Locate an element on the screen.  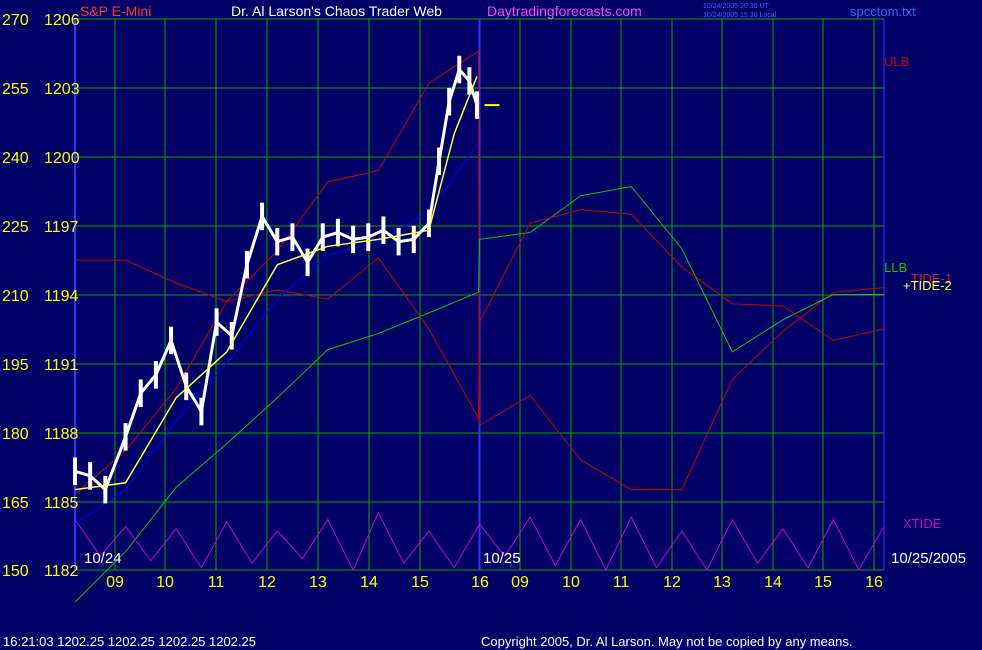
left-axis-tick: 225 is located at coordinates (15, 227).